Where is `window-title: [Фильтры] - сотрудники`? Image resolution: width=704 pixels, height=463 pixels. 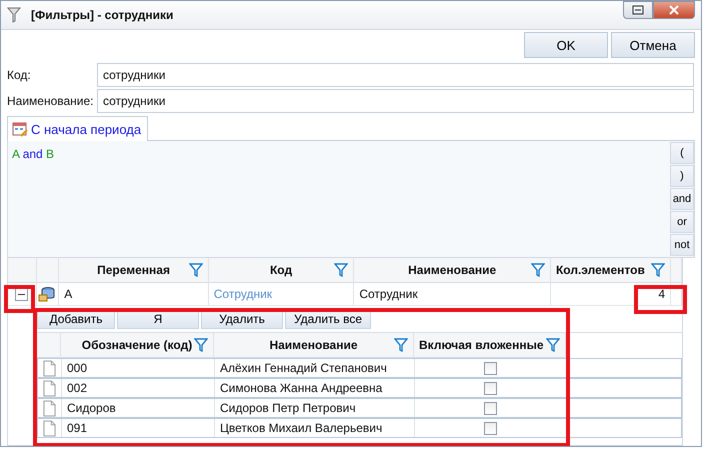 window-title: [Фильтры] - сотрудники is located at coordinates (102, 15).